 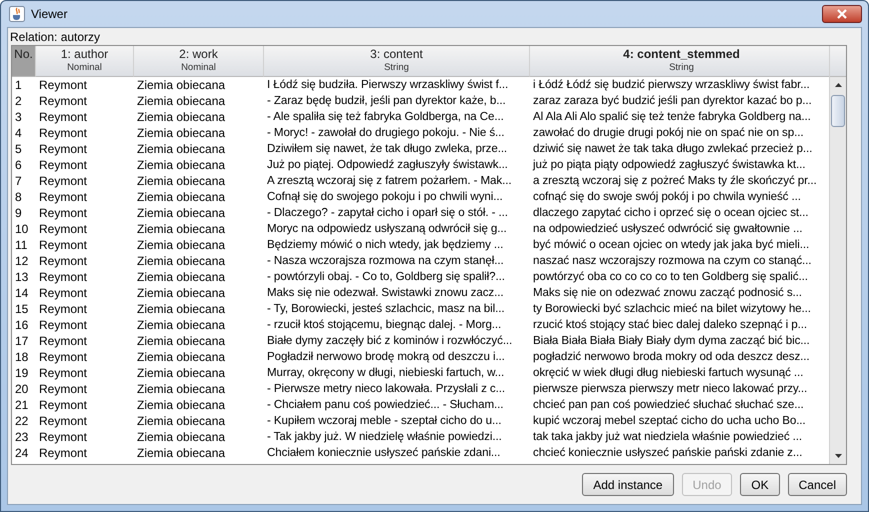 I want to click on row-number: 15, so click(x=22, y=309).